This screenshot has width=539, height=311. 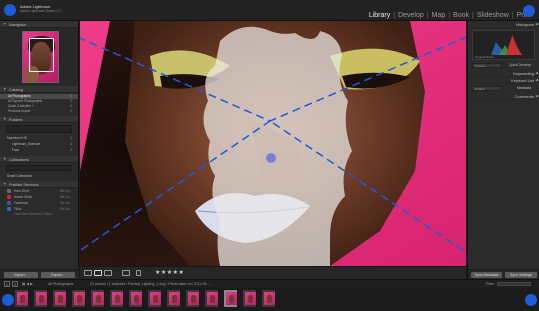 What do you see at coordinates (524, 96) in the screenshot?
I see `comments-title: Comments` at bounding box center [524, 96].